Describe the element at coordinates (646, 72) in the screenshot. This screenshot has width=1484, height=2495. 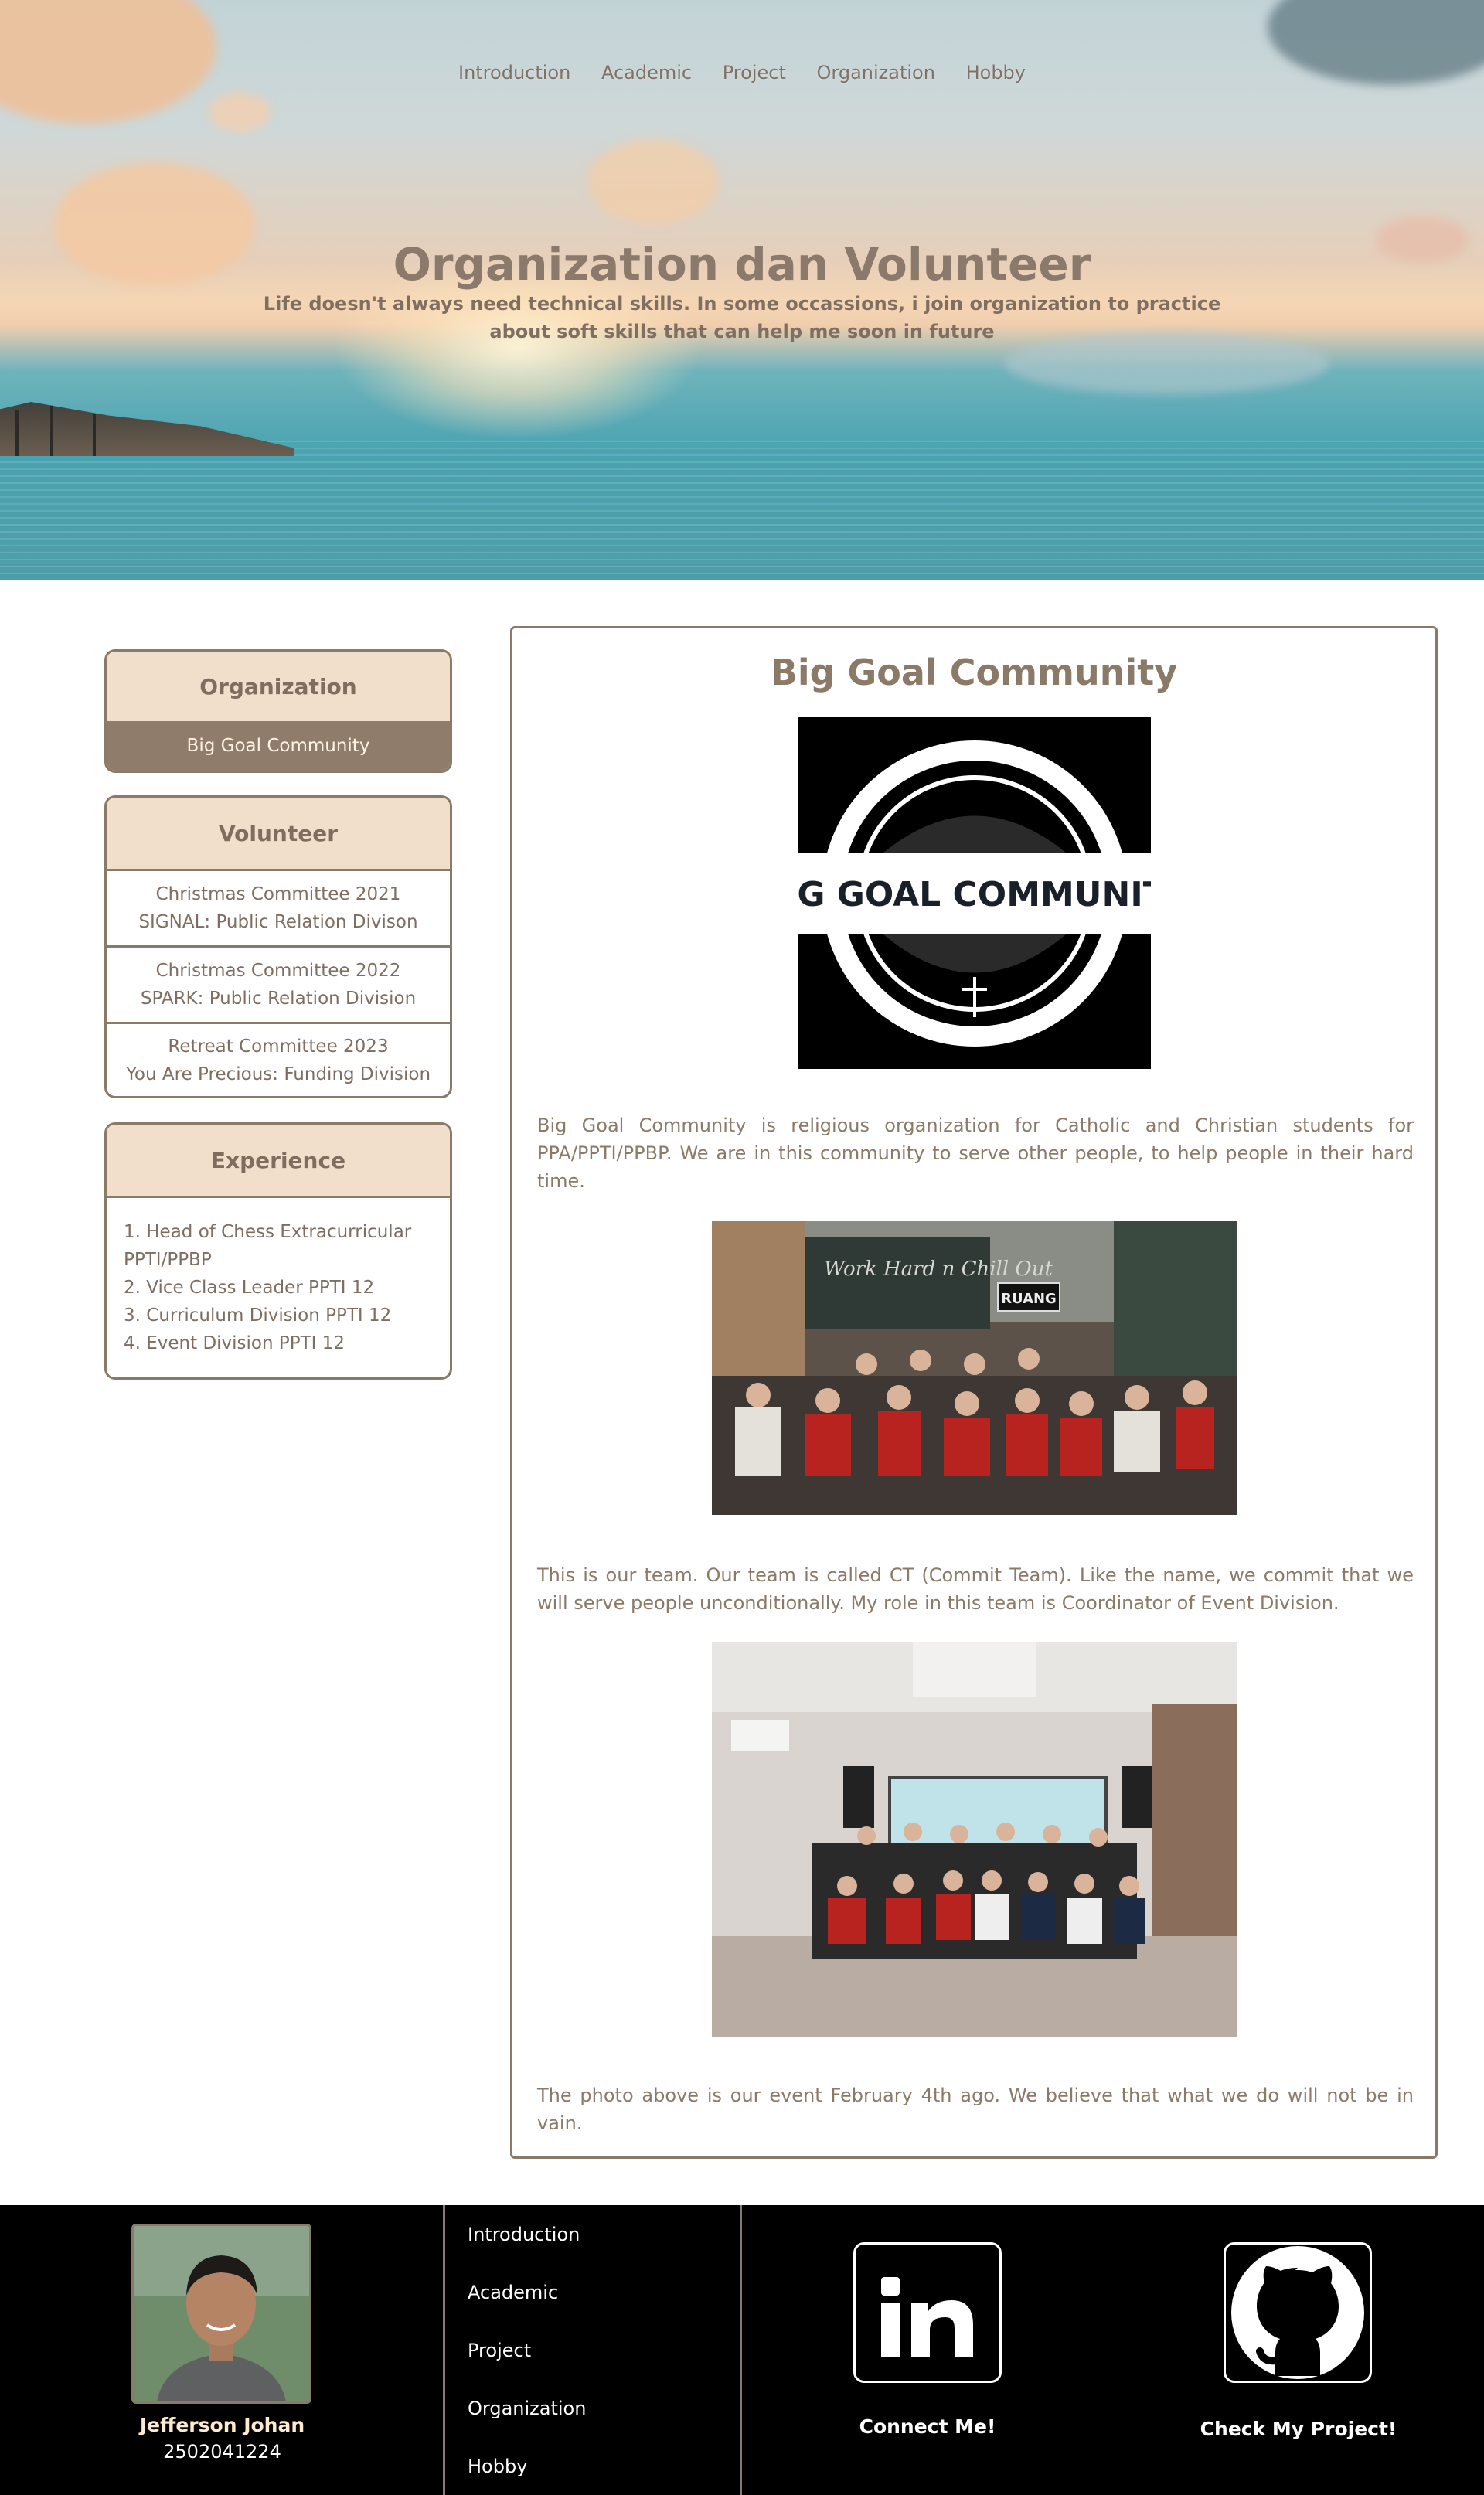
I see `nav-academic: Academic` at that location.